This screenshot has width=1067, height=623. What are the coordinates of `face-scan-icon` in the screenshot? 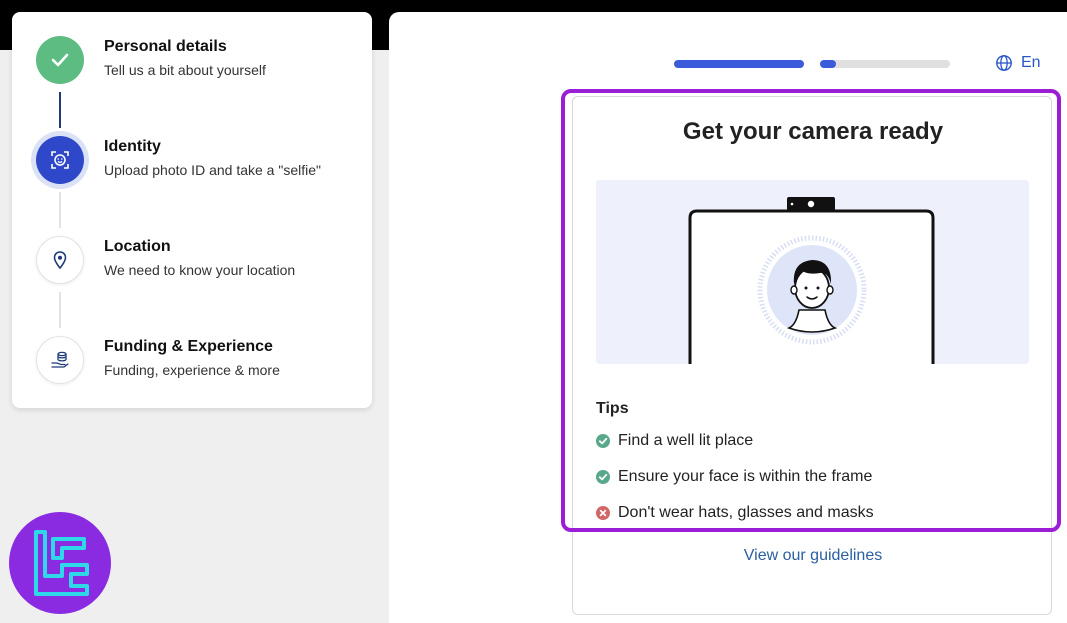 It's located at (60, 160).